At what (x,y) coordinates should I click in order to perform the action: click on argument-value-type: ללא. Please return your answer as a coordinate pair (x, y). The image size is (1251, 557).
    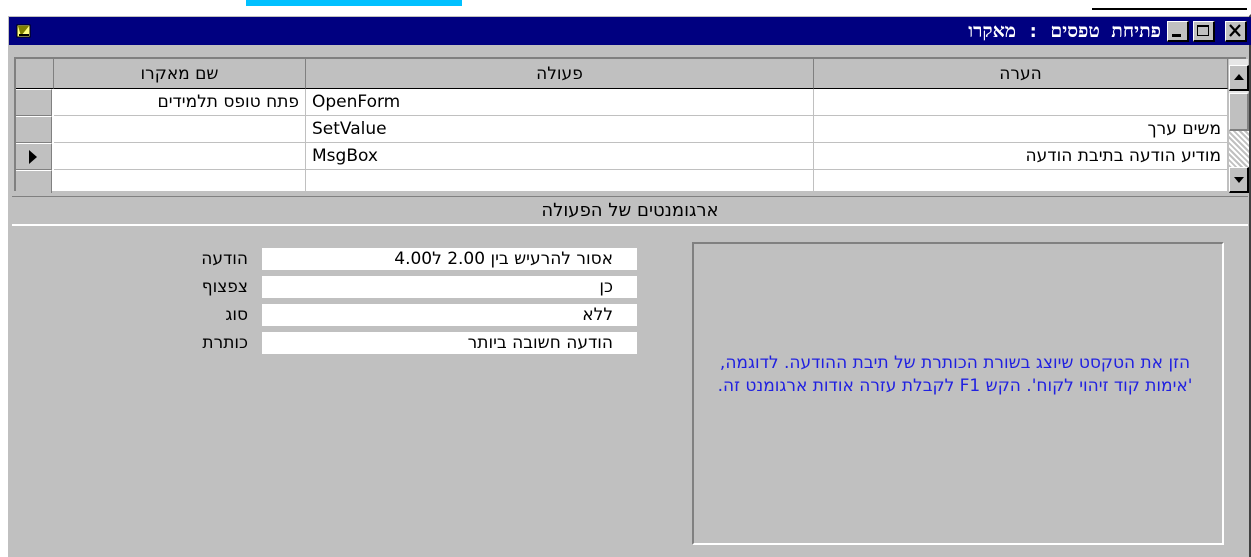
    Looking at the image, I should click on (449, 315).